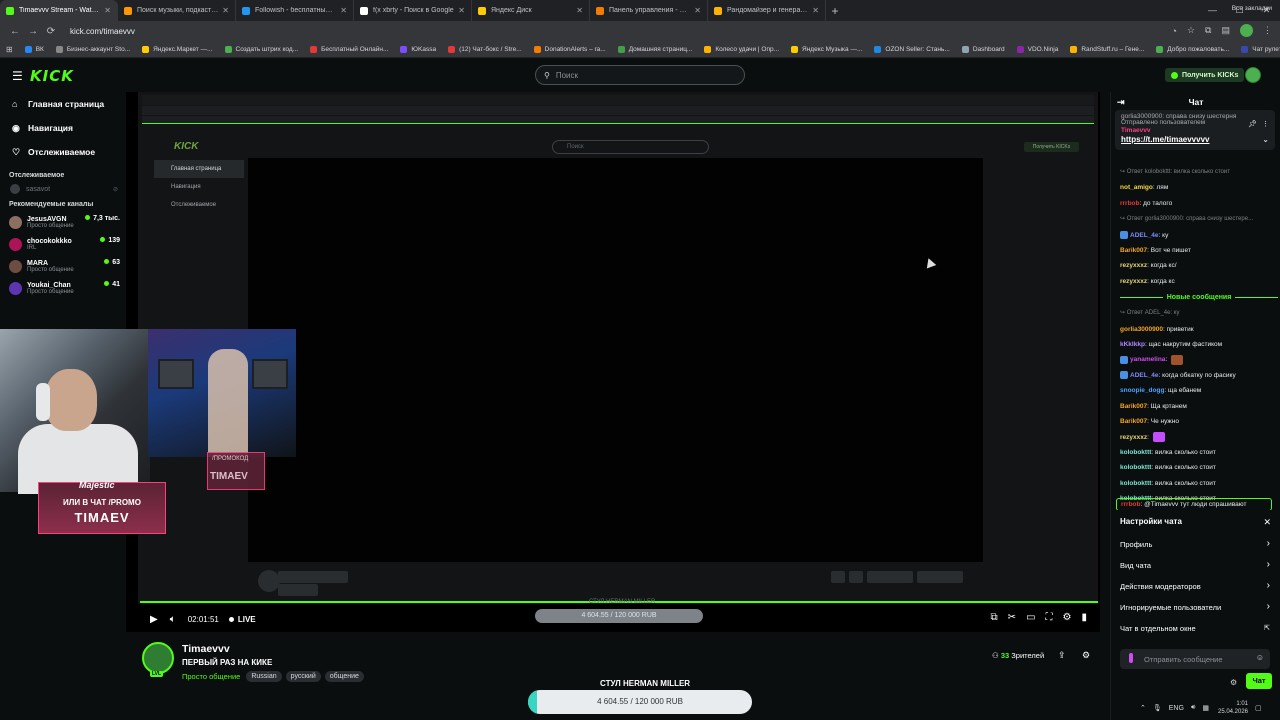 This screenshot has height=720, width=1280. Describe the element at coordinates (1252, 8) in the screenshot. I see `all-bookmarks: Все закладки` at that location.